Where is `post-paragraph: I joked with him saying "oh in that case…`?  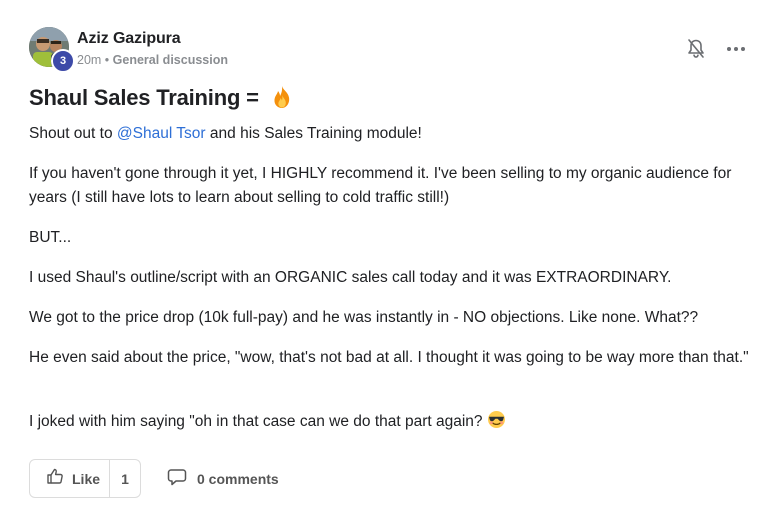
post-paragraph: I joked with him saying "oh in that case… is located at coordinates (394, 423).